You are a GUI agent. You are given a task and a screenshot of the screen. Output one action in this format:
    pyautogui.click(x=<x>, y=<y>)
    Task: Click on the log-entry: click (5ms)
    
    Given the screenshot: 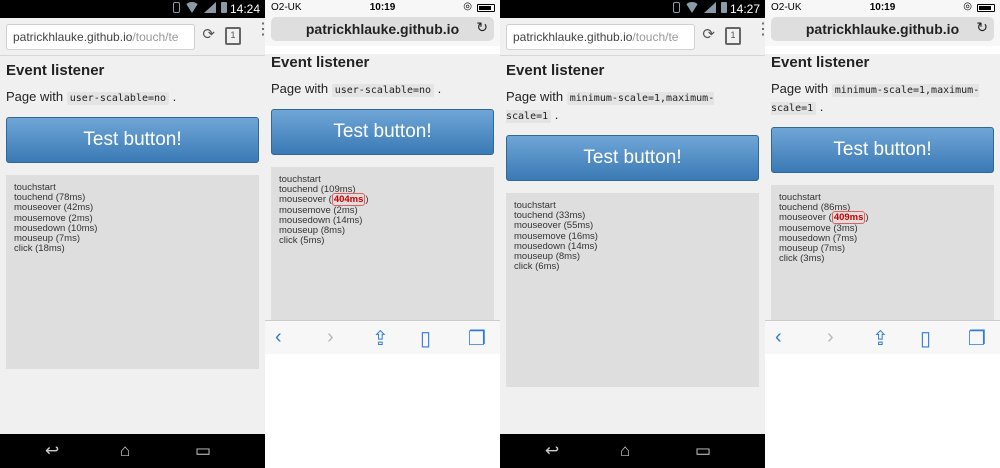 What is the action you would take?
    pyautogui.click(x=382, y=241)
    